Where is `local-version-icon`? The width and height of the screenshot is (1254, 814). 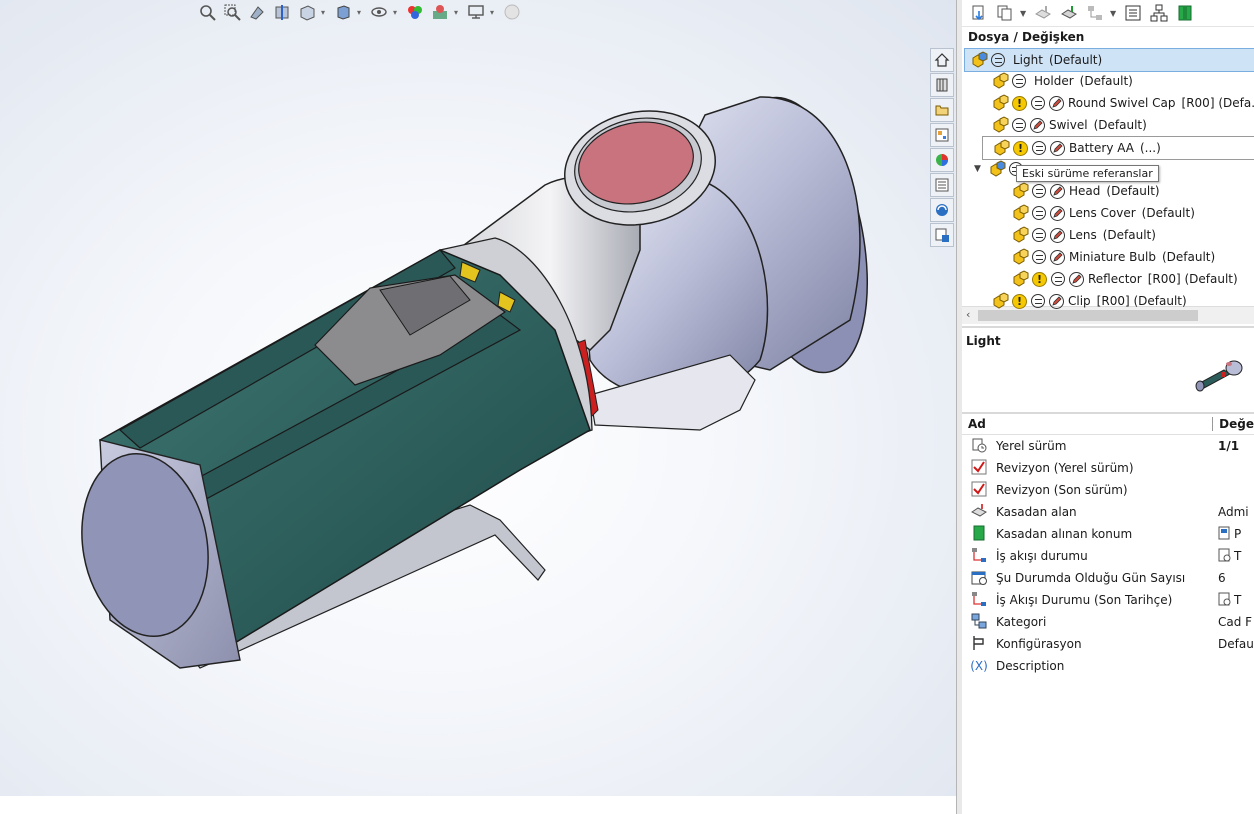 local-version-icon is located at coordinates (979, 446).